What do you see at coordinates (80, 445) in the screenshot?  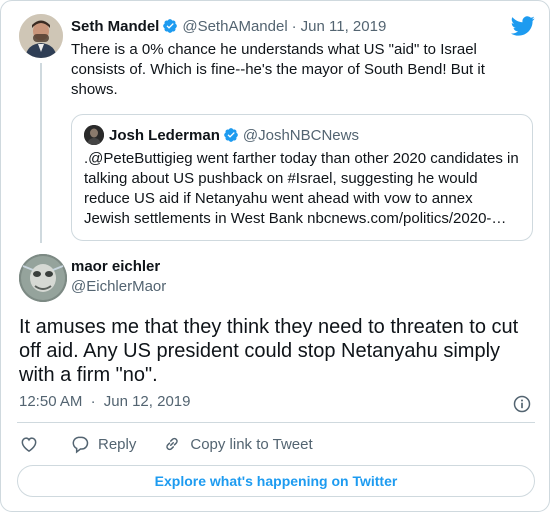 I see `reply-icon` at bounding box center [80, 445].